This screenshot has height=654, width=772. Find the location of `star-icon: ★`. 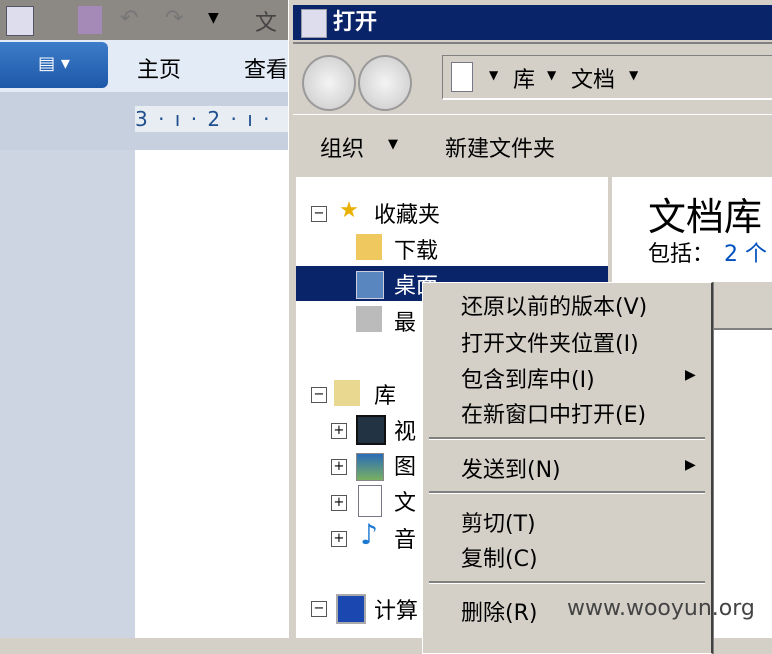

star-icon: ★ is located at coordinates (349, 210).